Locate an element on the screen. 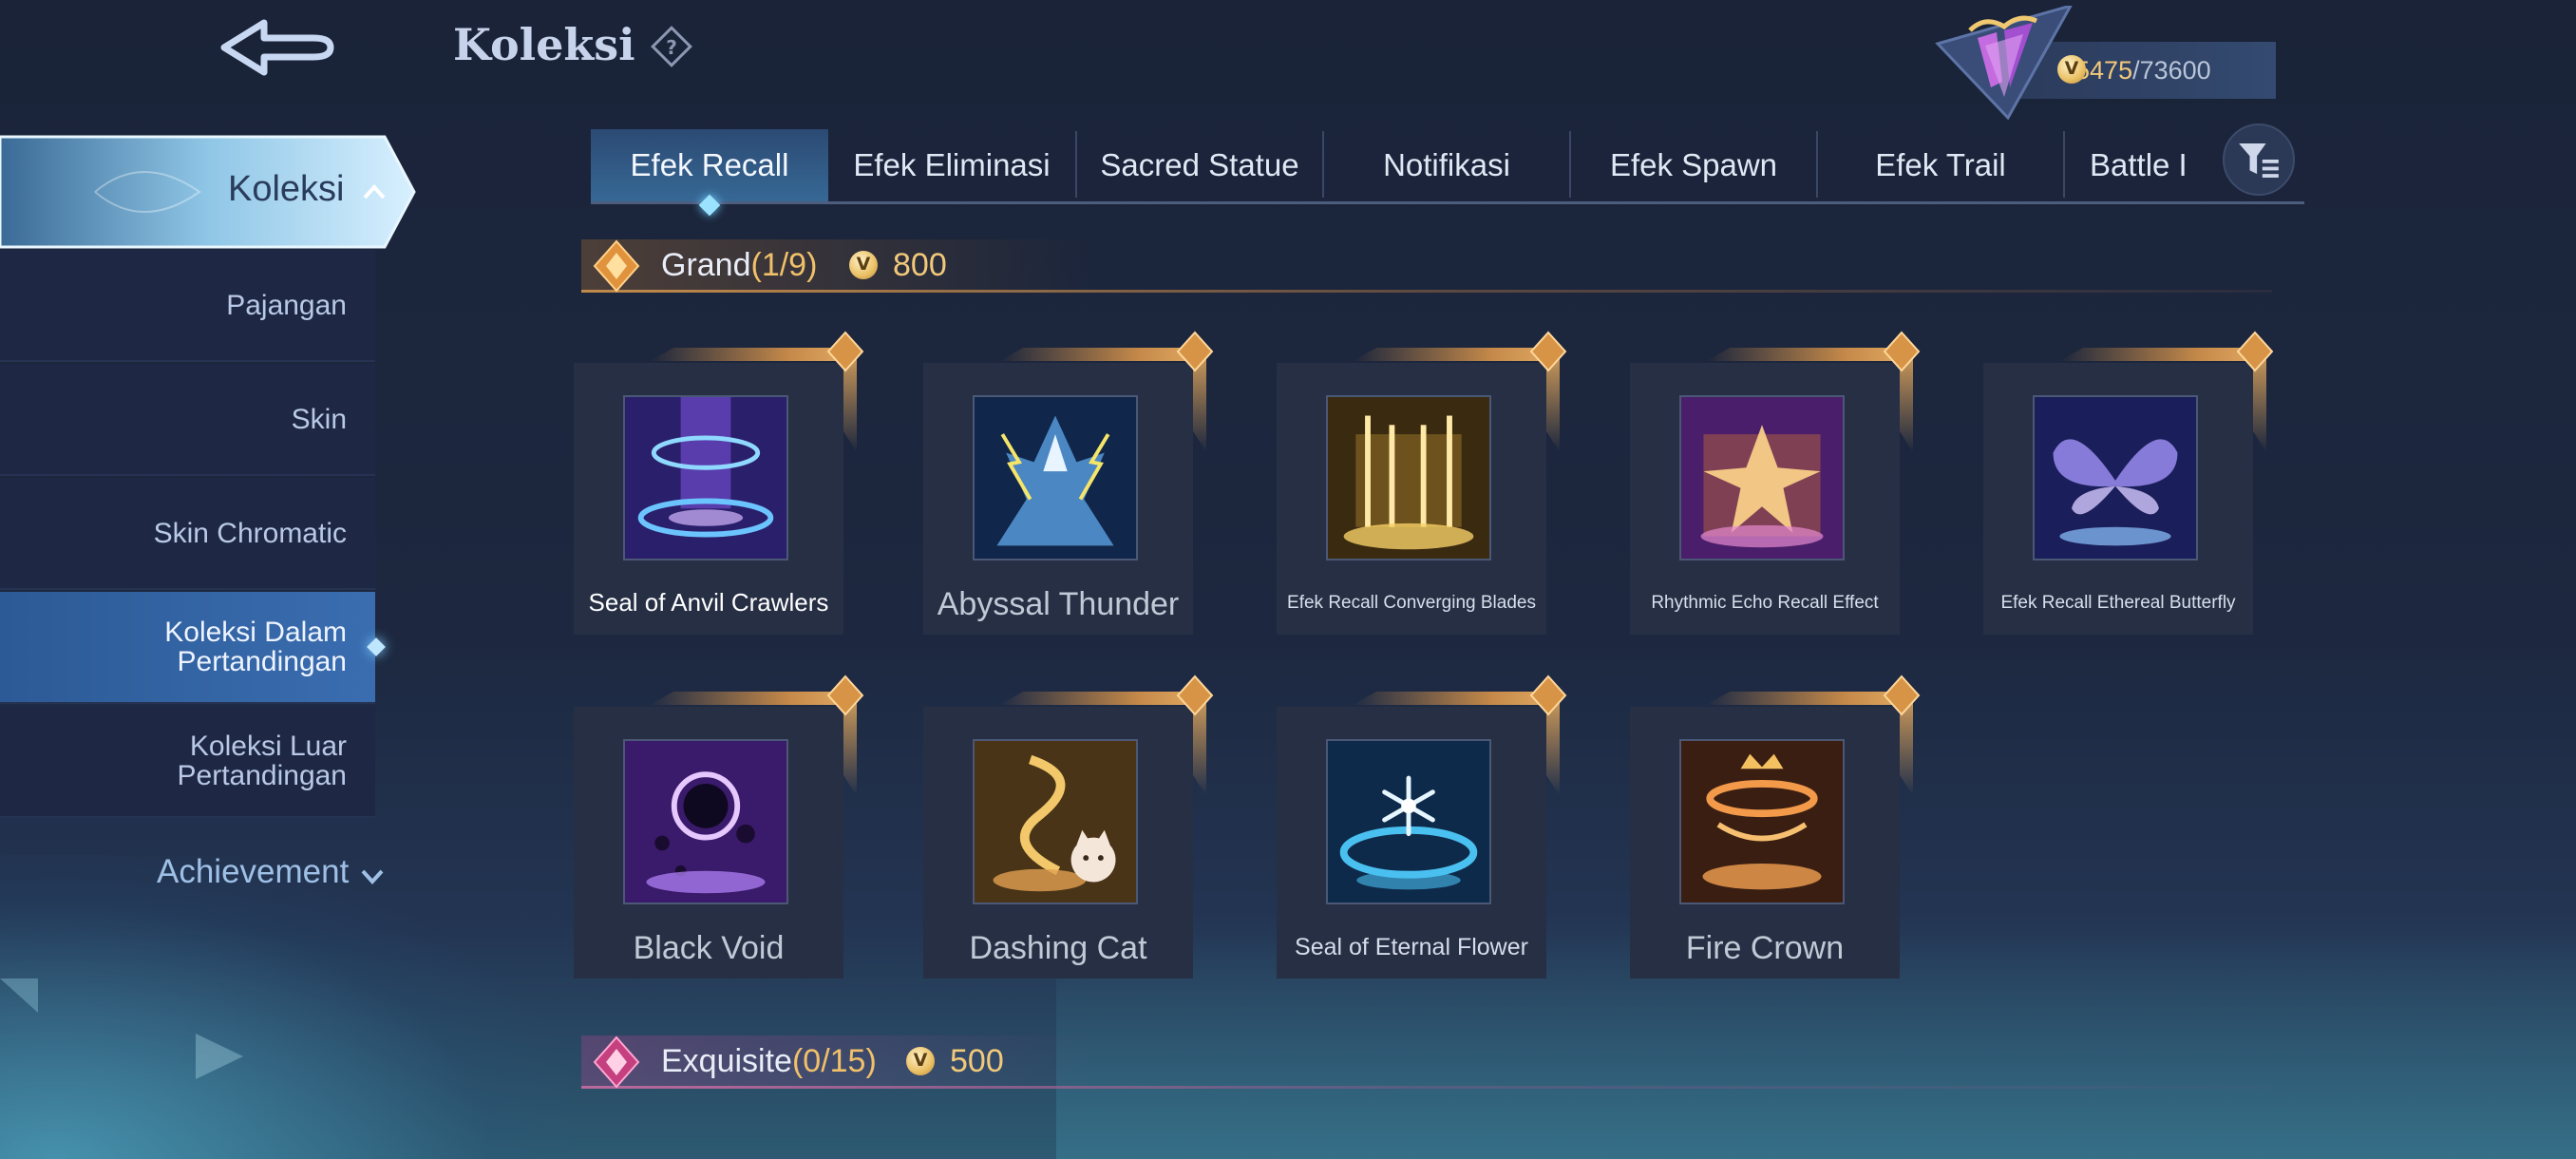  filter-button is located at coordinates (2259, 160).